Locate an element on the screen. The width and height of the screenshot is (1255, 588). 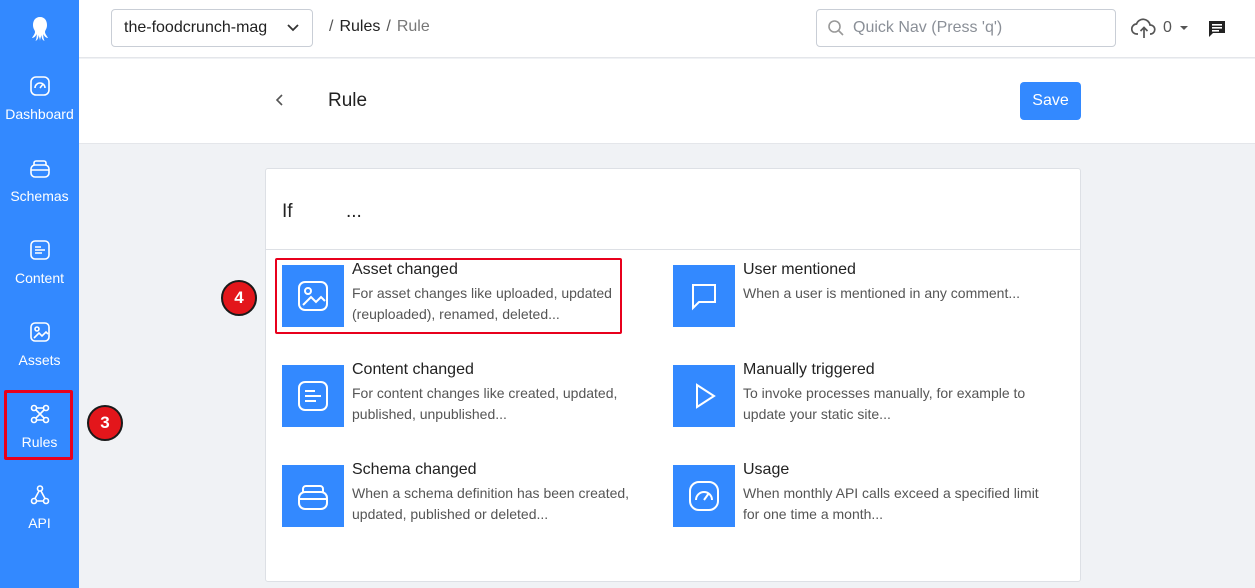
play-icon is located at coordinates (706, 396).